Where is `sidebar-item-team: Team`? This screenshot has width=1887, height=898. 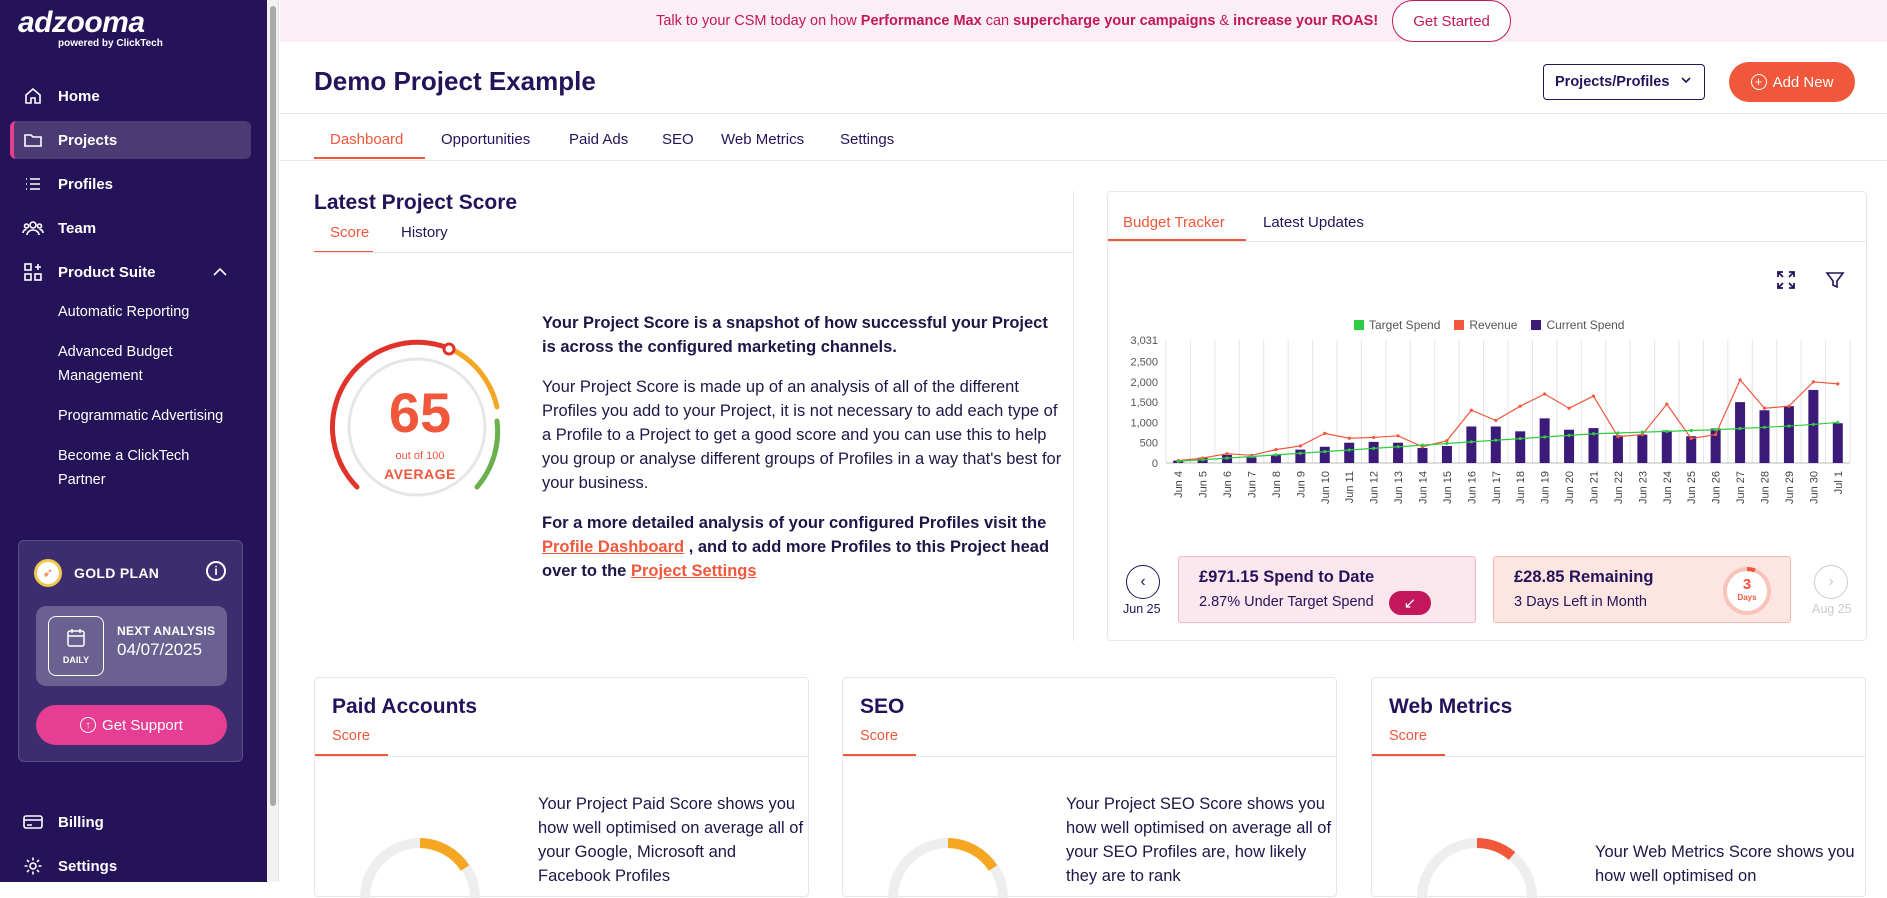
sidebar-item-team: Team is located at coordinates (130, 228).